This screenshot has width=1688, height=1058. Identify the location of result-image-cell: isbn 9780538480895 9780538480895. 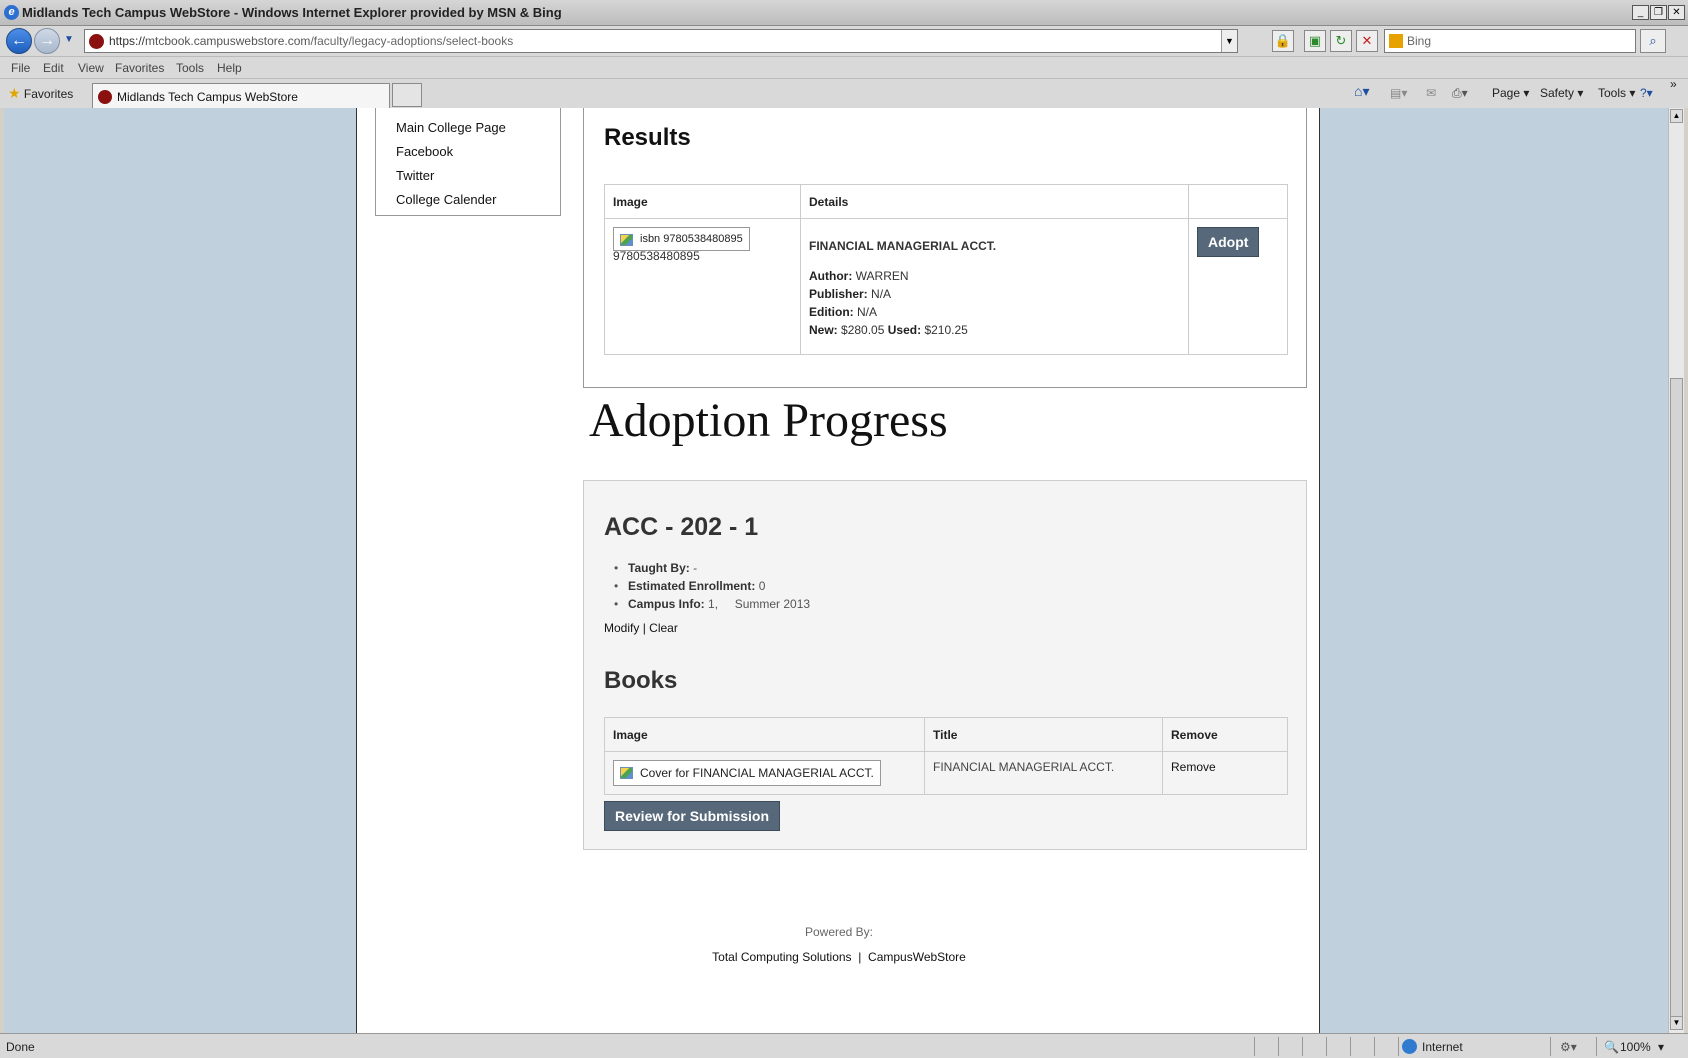
(702, 286).